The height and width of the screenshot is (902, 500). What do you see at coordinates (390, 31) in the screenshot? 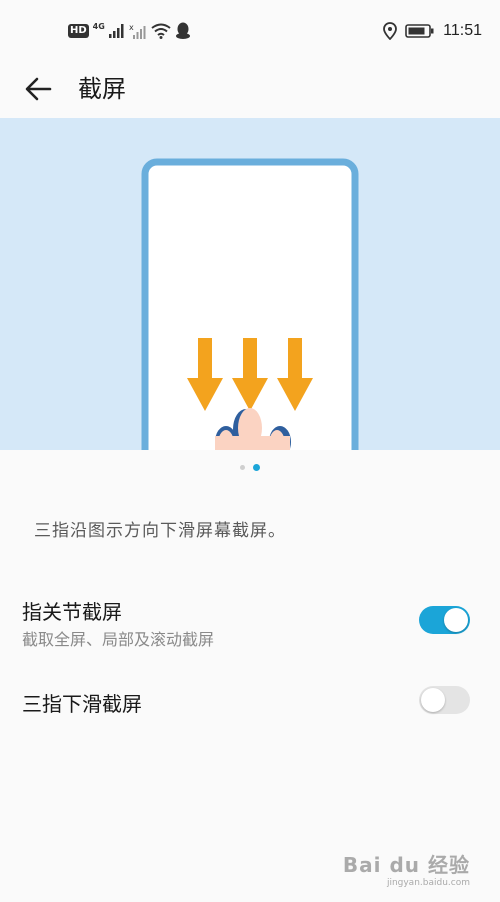
I see `location-icon` at bounding box center [390, 31].